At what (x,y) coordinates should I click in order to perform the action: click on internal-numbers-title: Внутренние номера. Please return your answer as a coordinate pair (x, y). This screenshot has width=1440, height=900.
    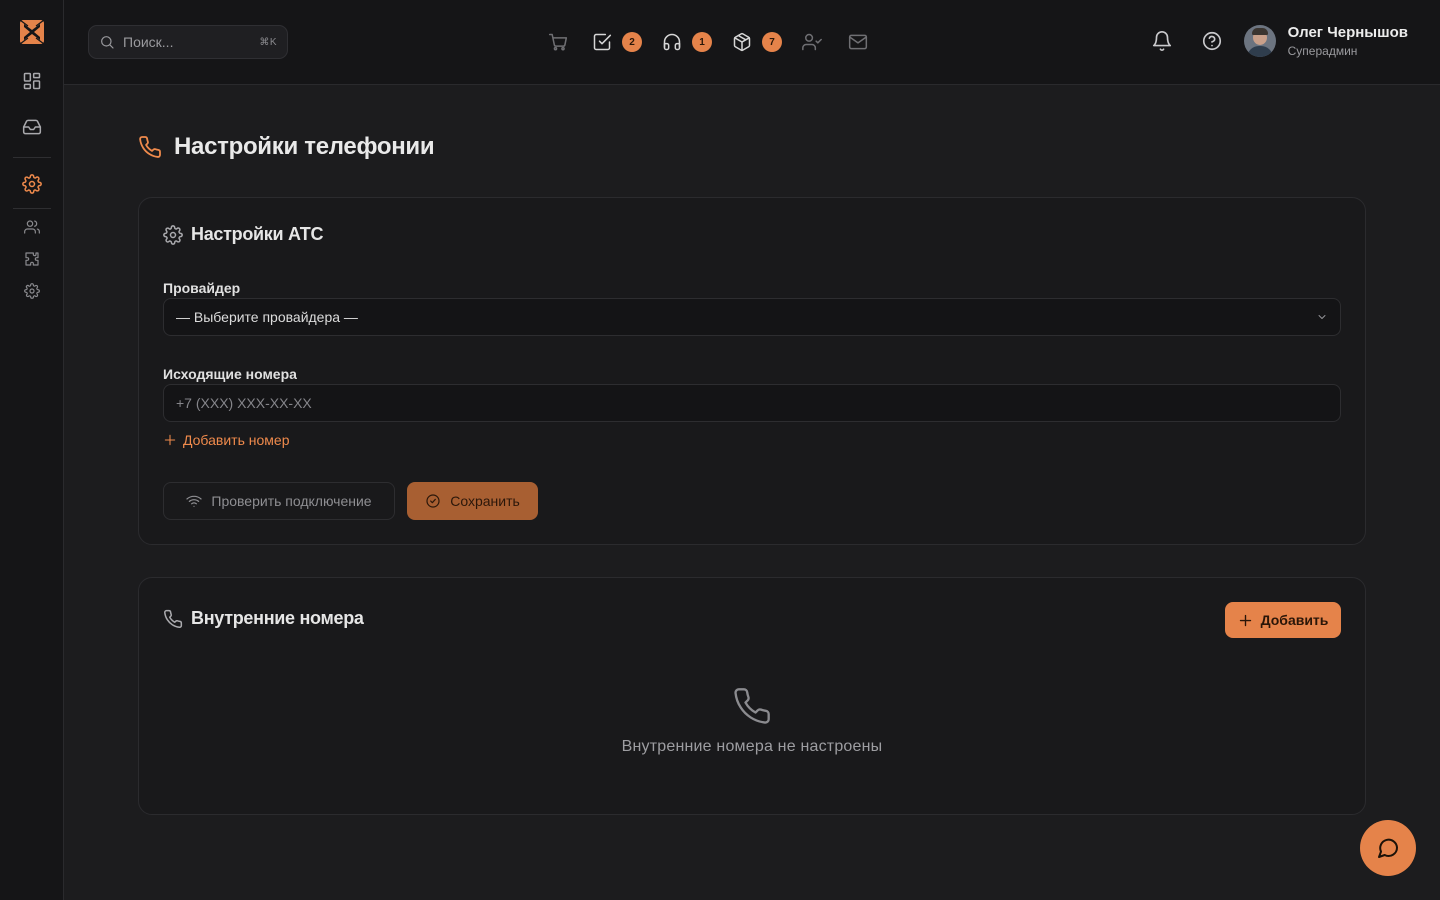
    Looking at the image, I should click on (263, 618).